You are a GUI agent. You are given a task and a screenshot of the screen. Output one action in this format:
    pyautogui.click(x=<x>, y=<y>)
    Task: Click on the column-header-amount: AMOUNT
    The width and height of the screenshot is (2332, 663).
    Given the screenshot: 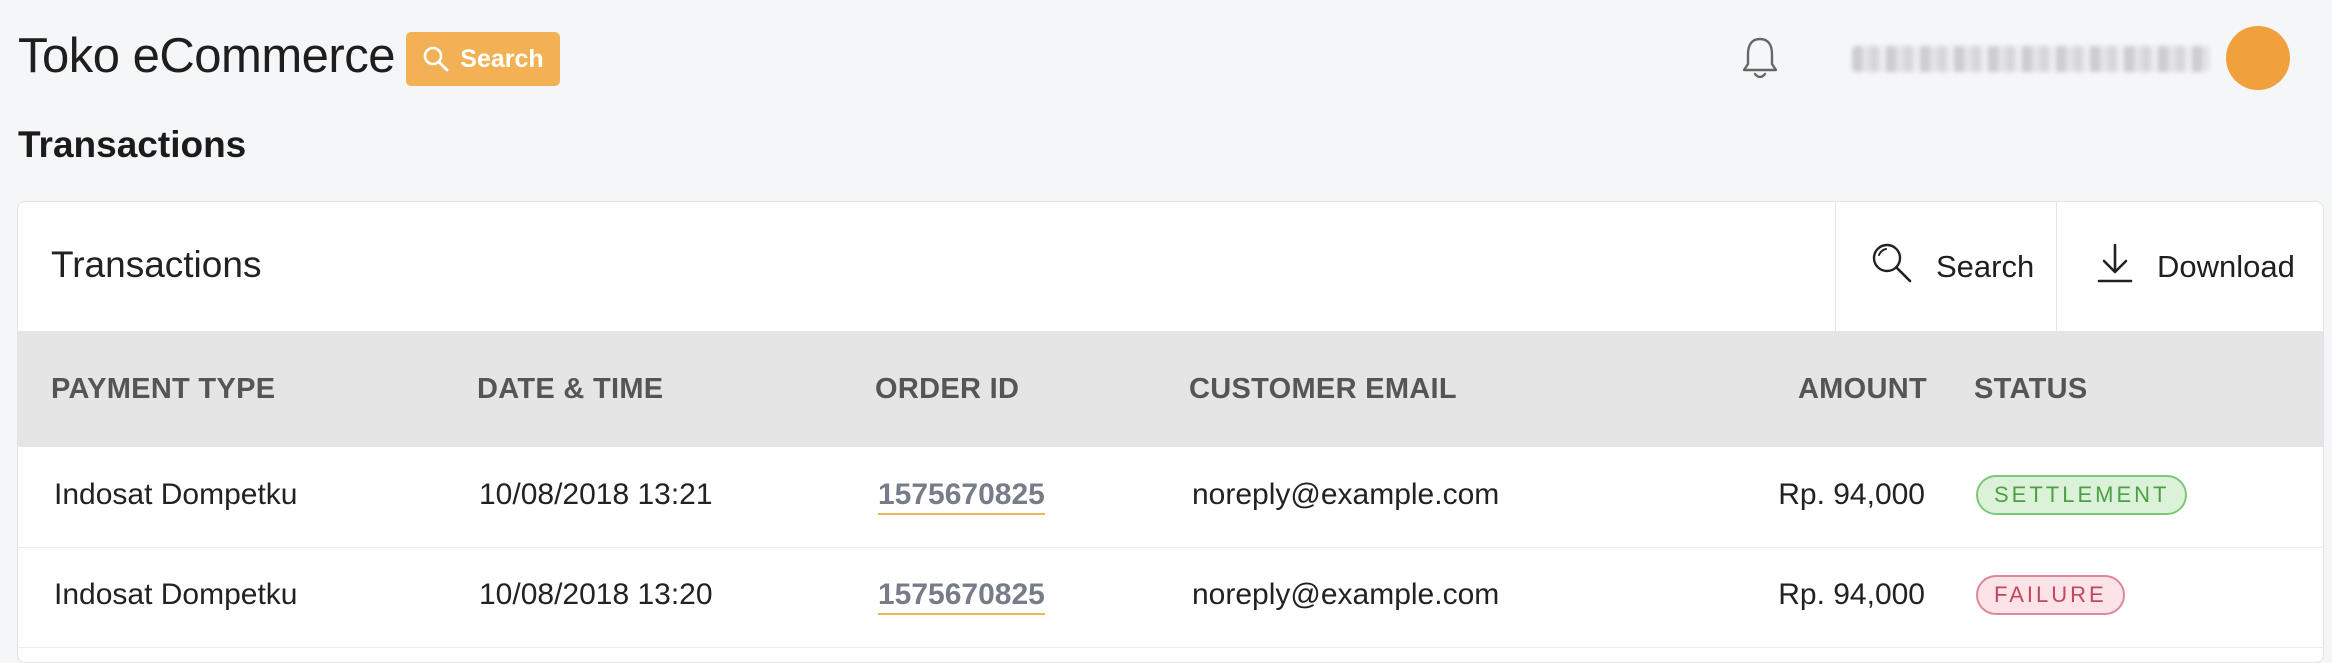 What is the action you would take?
    pyautogui.click(x=1862, y=389)
    